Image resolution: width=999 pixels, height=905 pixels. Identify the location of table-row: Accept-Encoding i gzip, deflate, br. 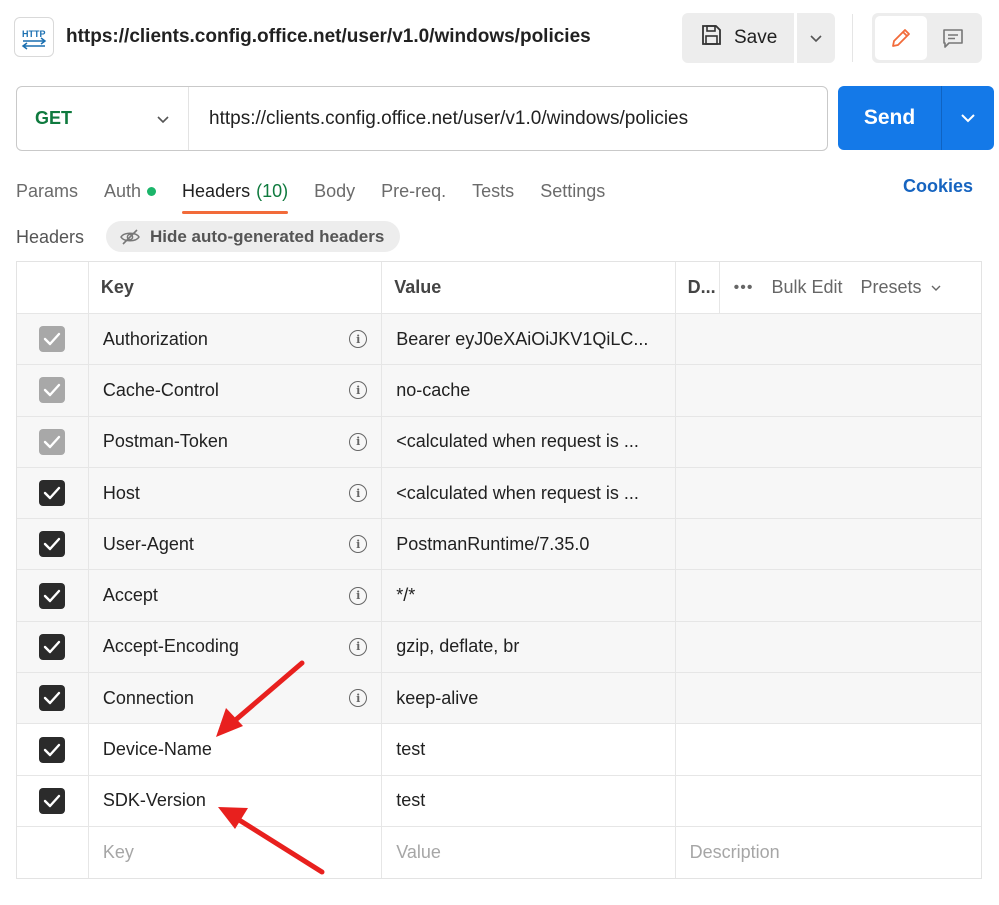
(499, 647).